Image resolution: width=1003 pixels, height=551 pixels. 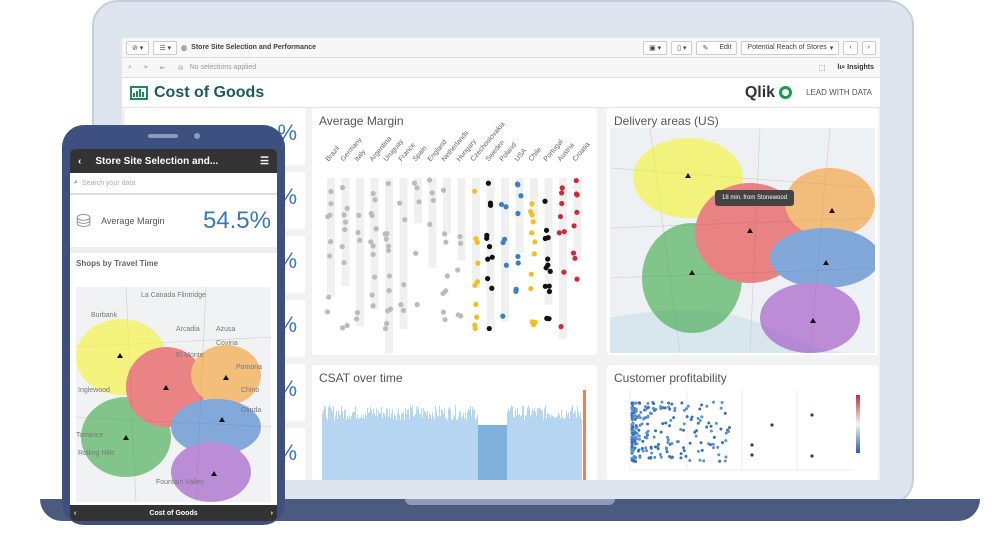 What do you see at coordinates (163, 68) in the screenshot?
I see `step-back-icon: ⇤` at bounding box center [163, 68].